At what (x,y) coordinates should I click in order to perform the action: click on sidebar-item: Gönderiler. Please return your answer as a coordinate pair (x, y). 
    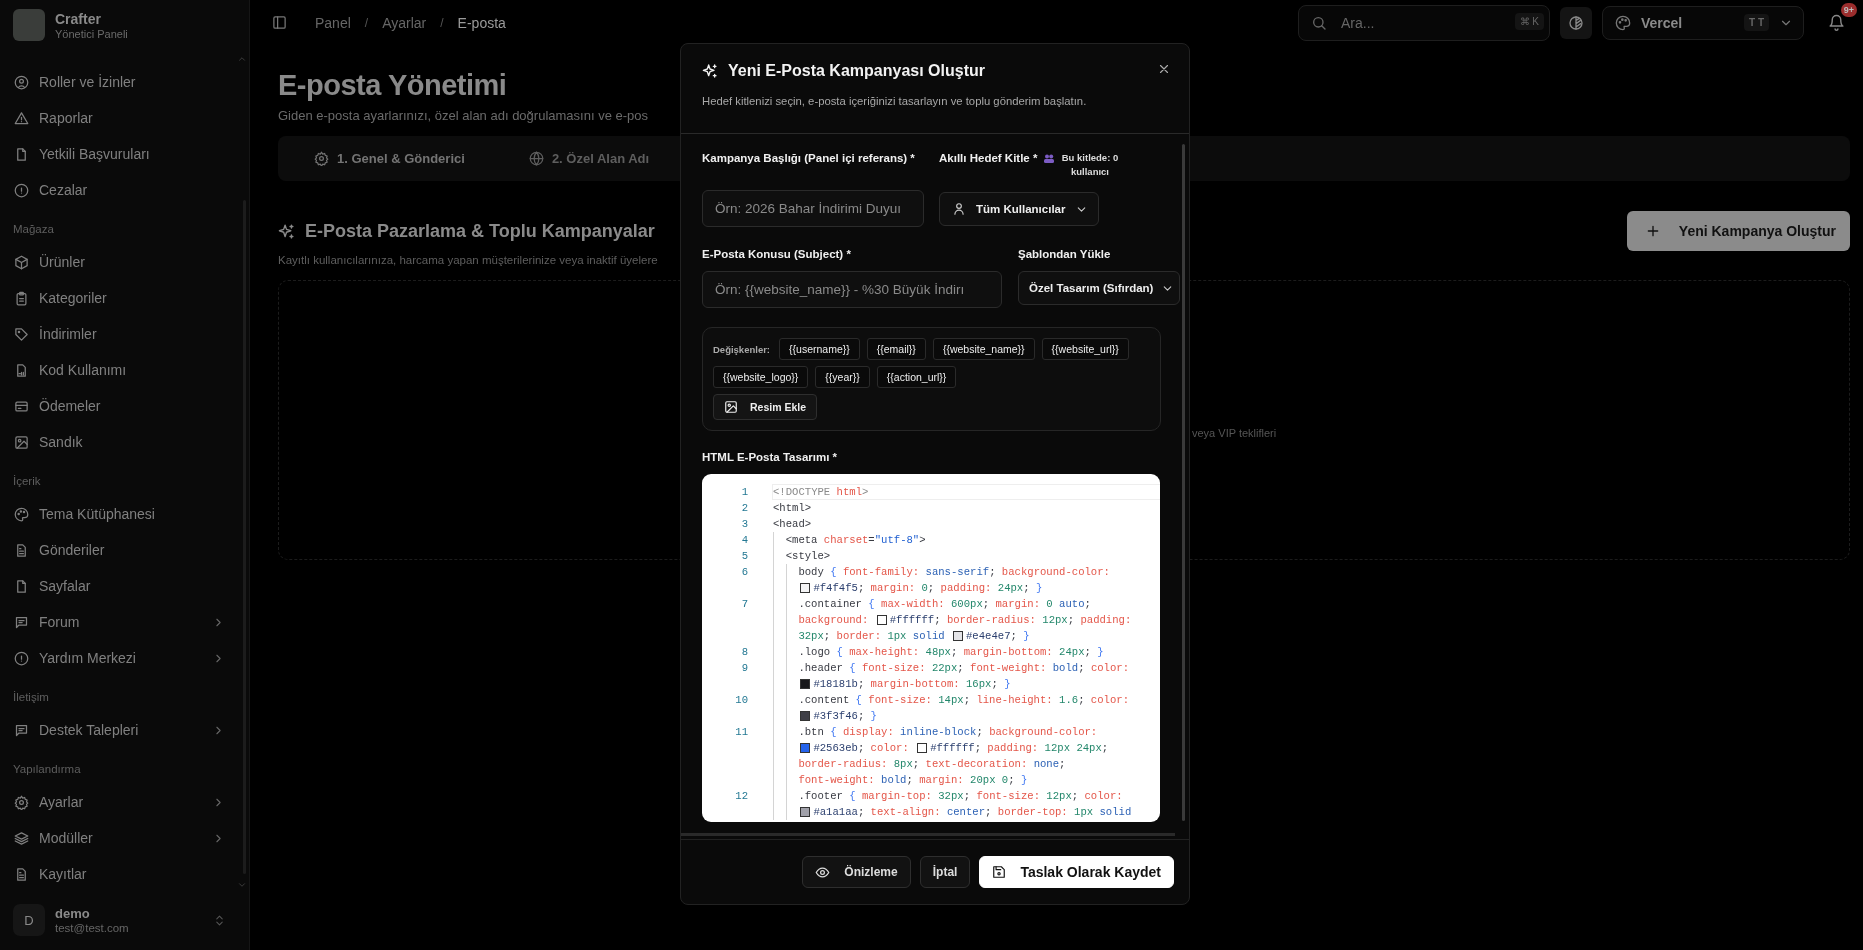
    Looking at the image, I should click on (124, 550).